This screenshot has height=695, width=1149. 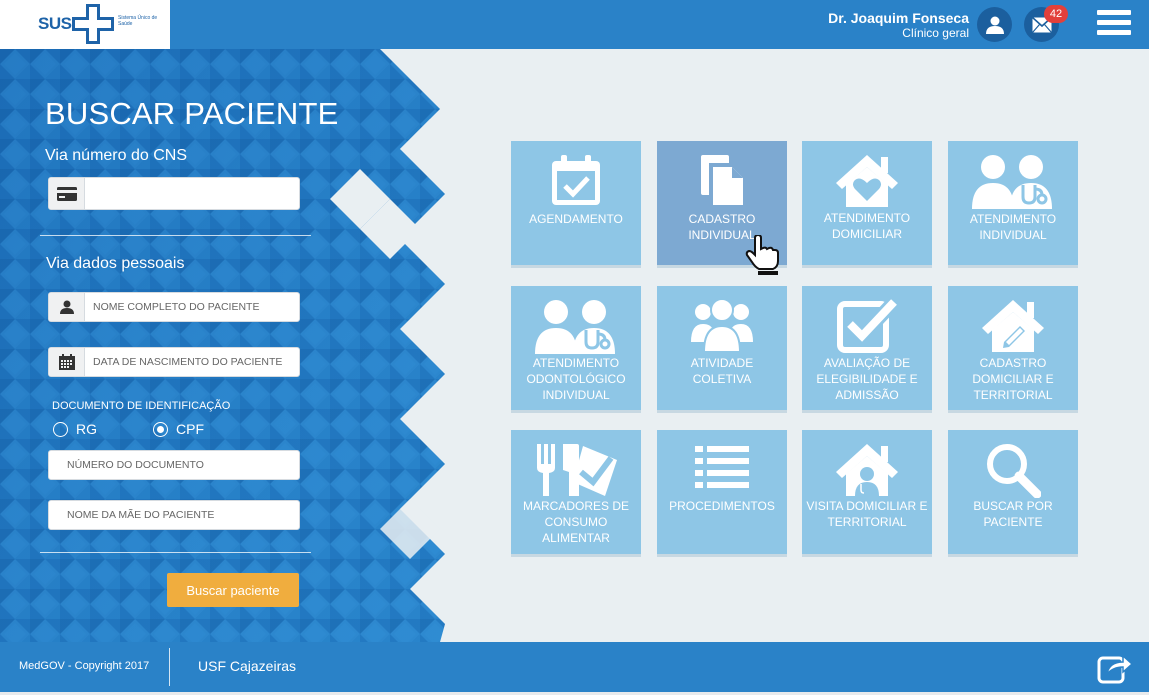 I want to click on person-icon, so click(x=67, y=307).